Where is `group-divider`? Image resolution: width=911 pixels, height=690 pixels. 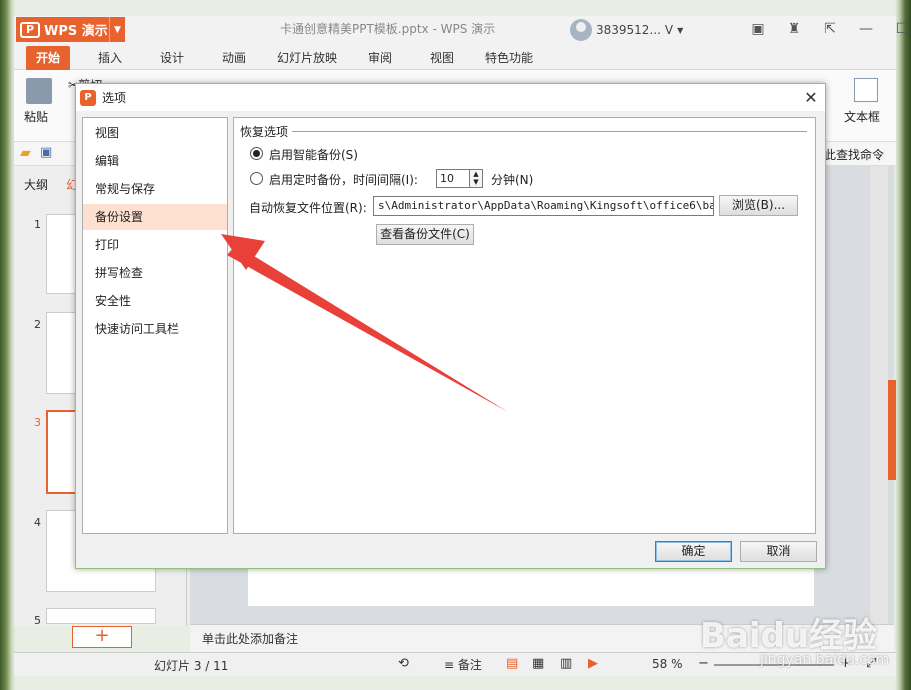
group-divider is located at coordinates (549, 131).